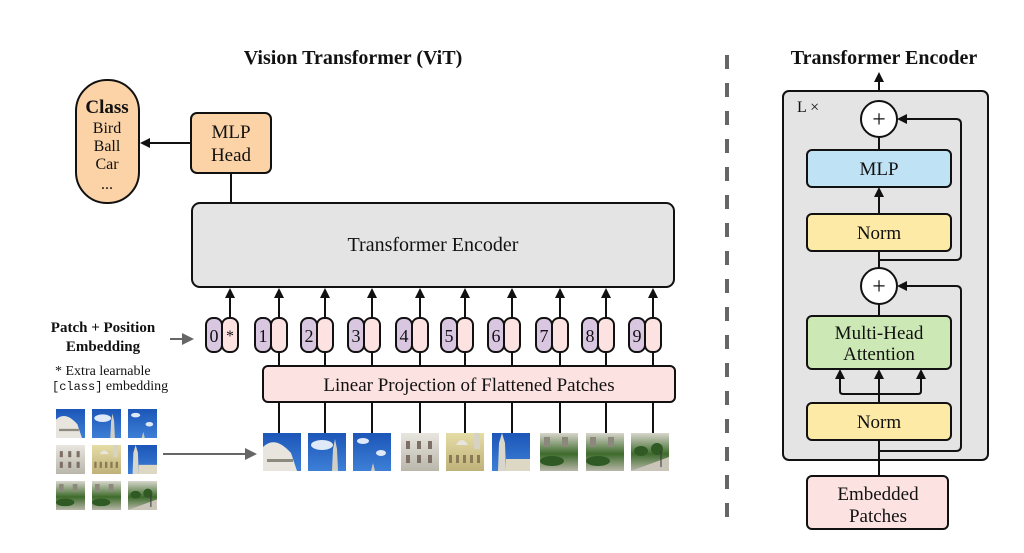 This screenshot has width=1024, height=553. I want to click on transformer-encoder-box: Transformer Encoder, so click(433, 245).